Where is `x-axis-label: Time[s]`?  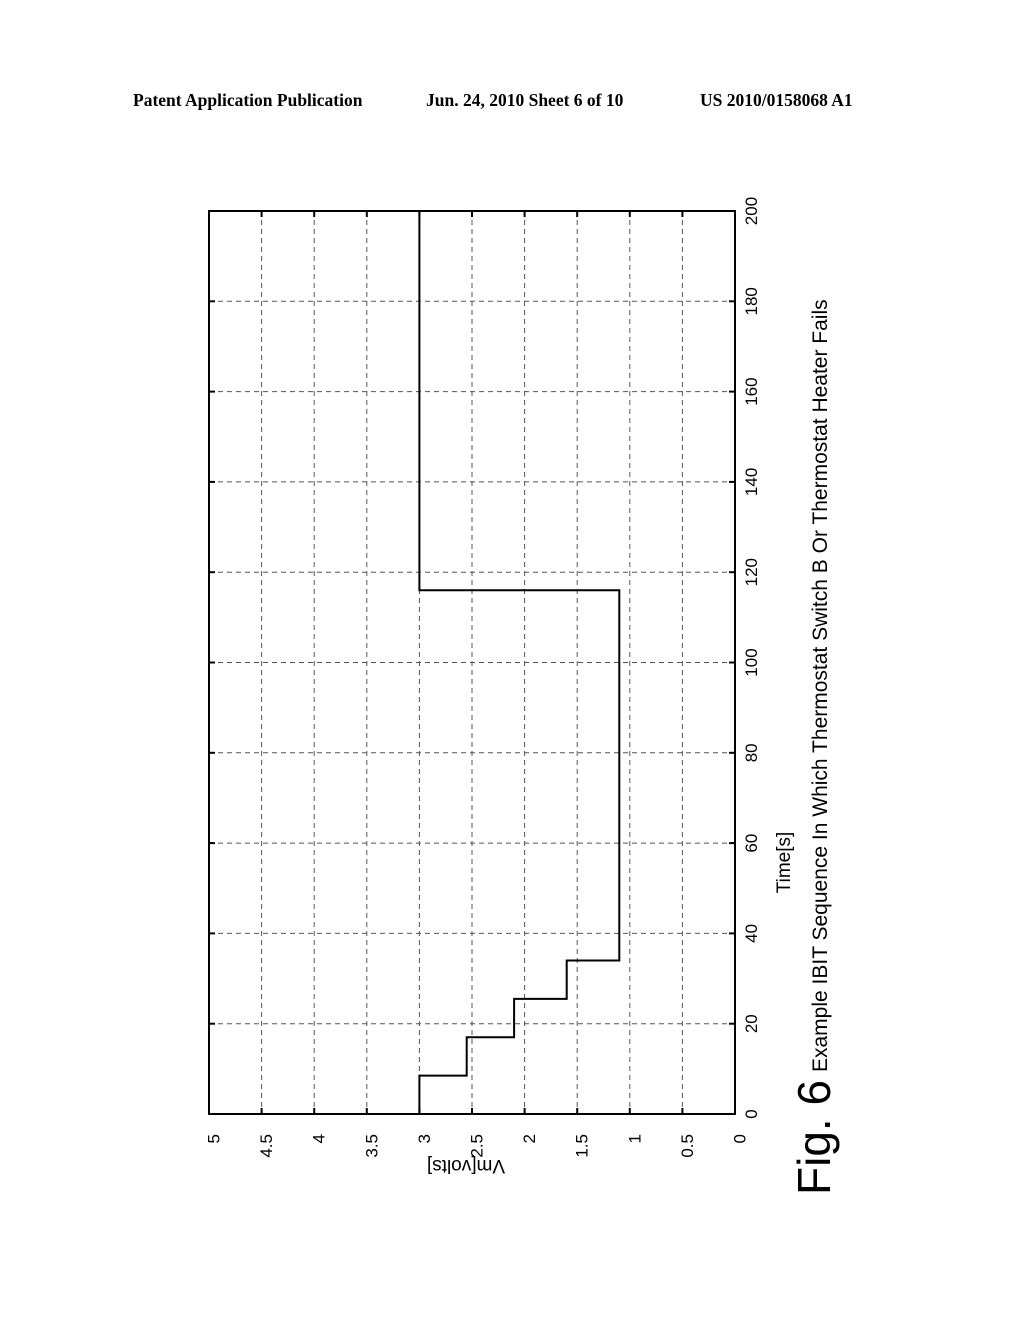 x-axis-label: Time[s] is located at coordinates (784, 863).